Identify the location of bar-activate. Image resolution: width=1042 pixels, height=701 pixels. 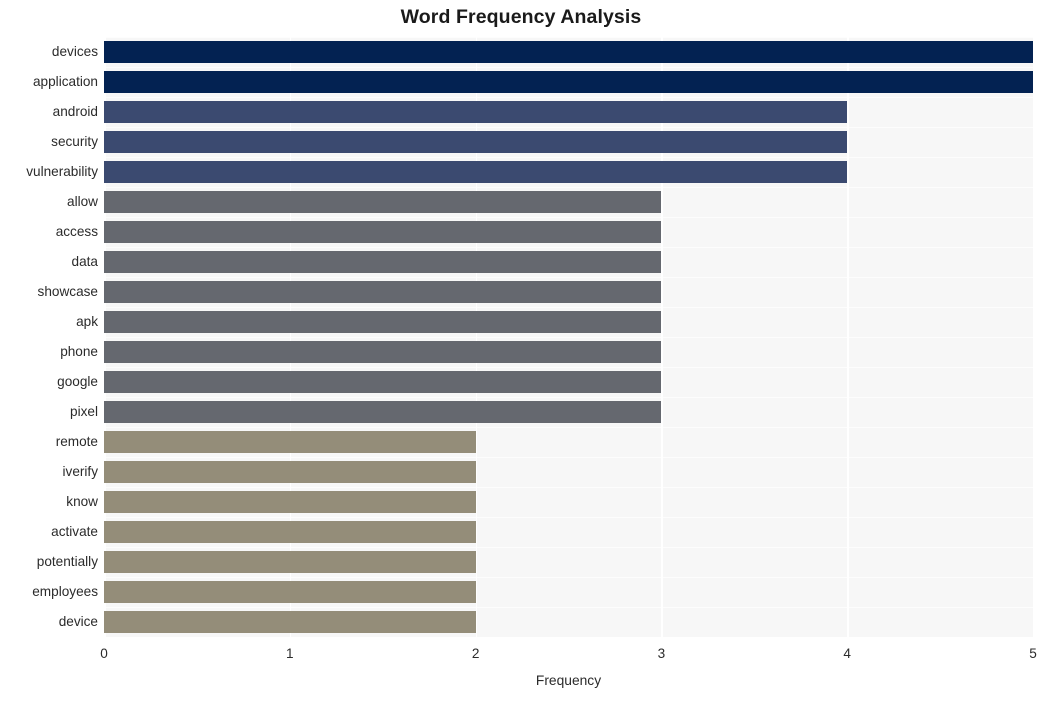
(290, 532).